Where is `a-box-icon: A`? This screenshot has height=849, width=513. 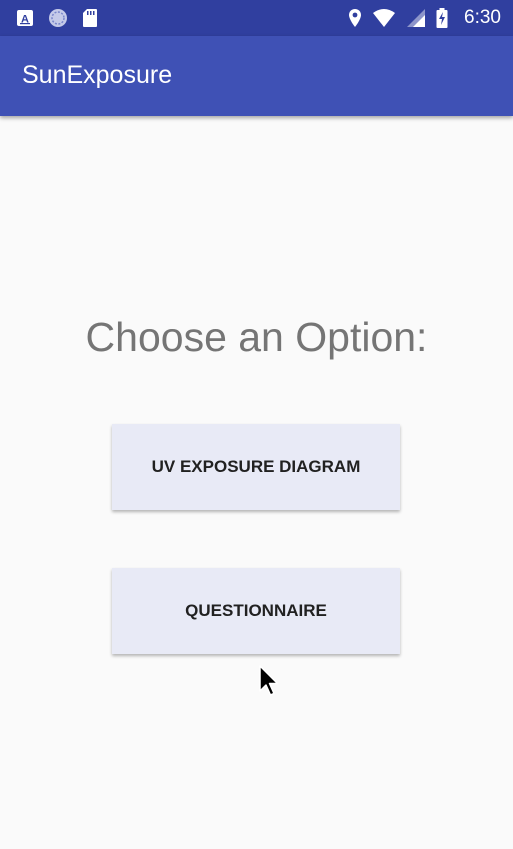 a-box-icon: A is located at coordinates (25, 18).